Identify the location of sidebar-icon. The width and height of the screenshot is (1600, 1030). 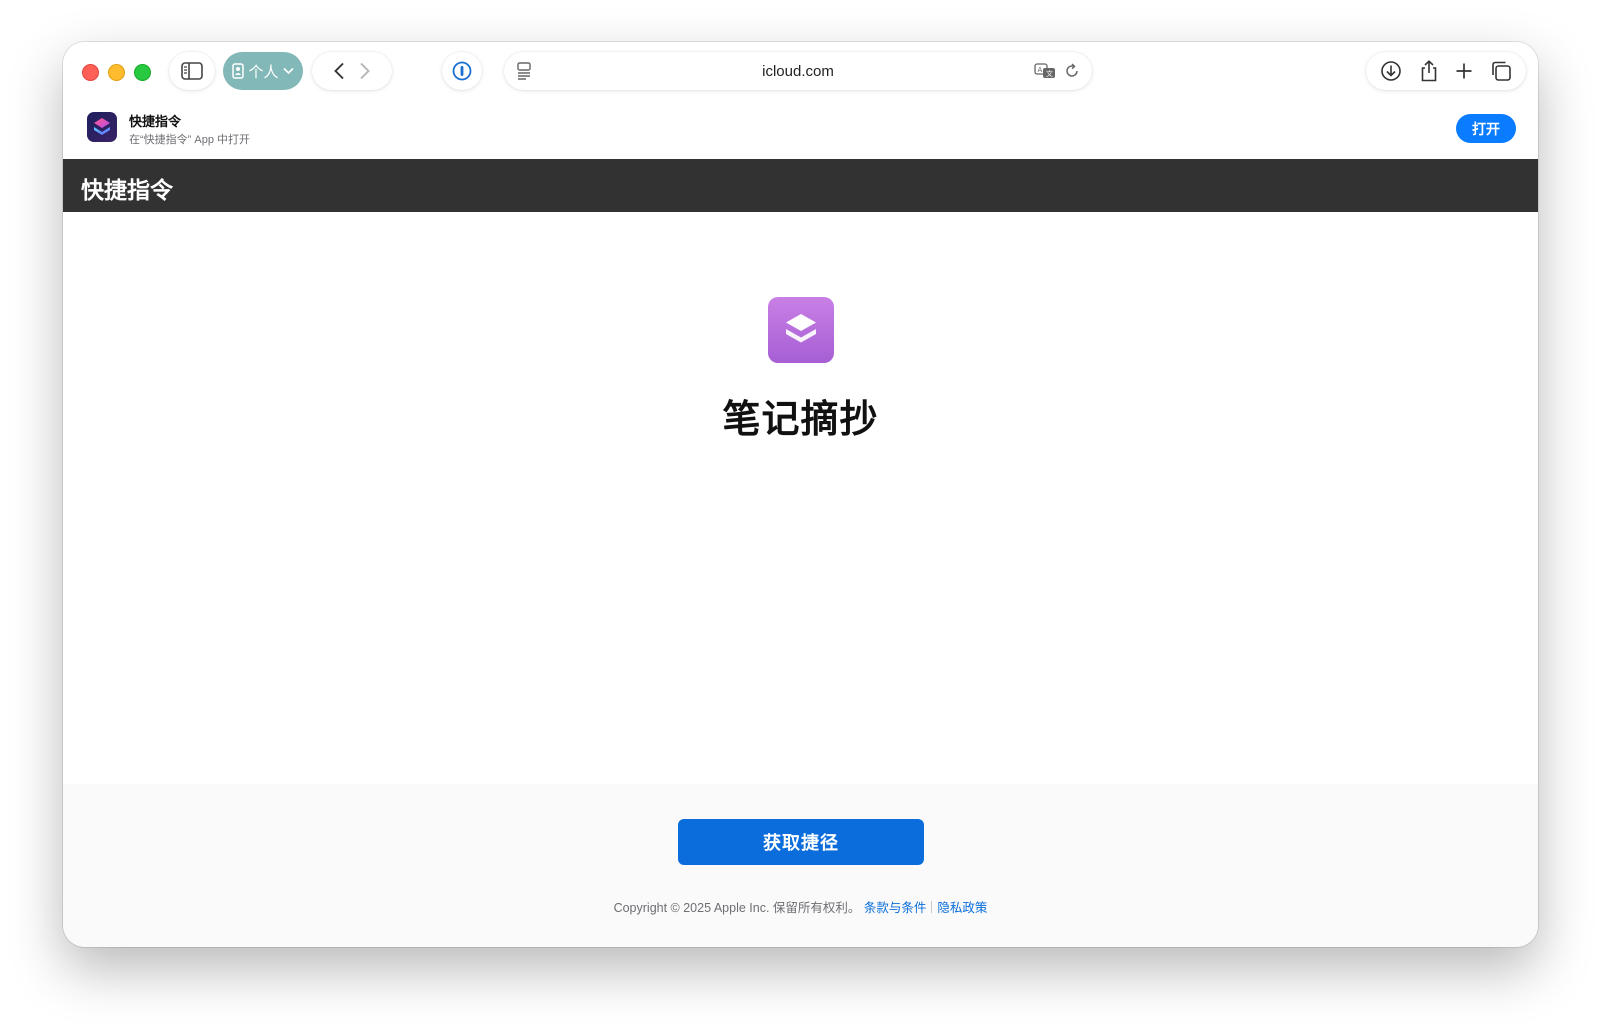
(192, 71).